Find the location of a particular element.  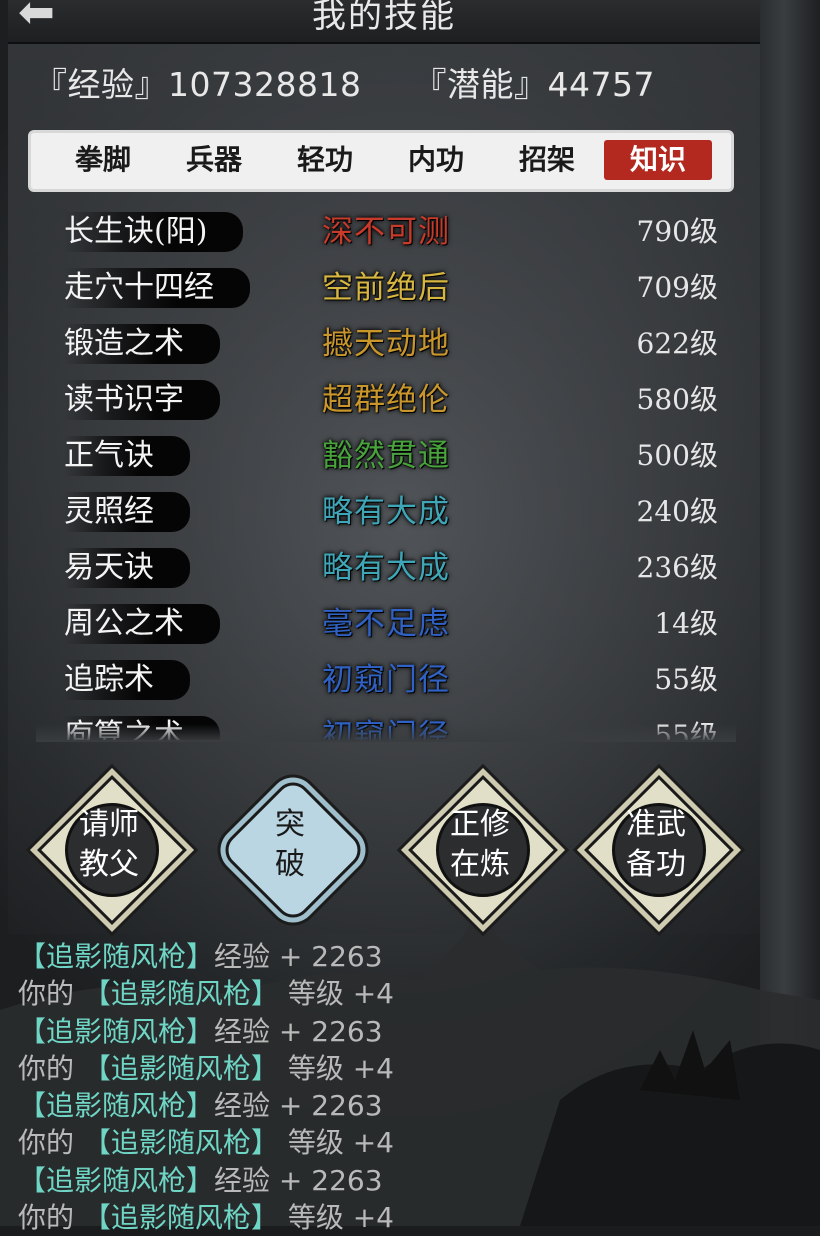

skill-row: 长生诀(阳) 深不可测 790级 is located at coordinates (386, 234).